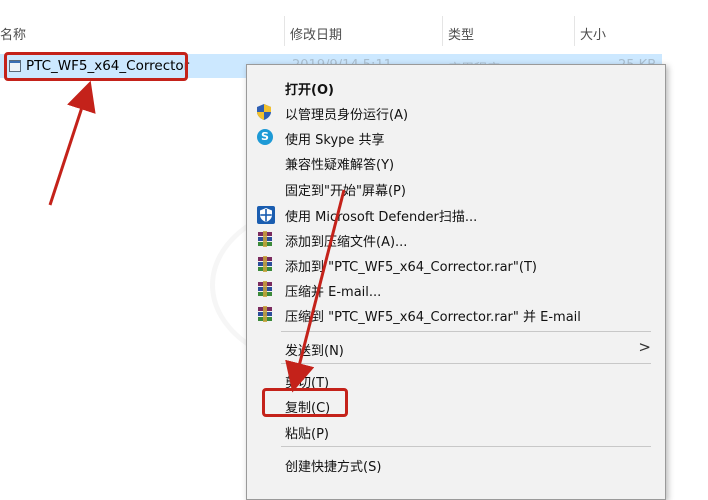 This screenshot has height=500, width=708. I want to click on arrow-to-filename, so click(72, 143).